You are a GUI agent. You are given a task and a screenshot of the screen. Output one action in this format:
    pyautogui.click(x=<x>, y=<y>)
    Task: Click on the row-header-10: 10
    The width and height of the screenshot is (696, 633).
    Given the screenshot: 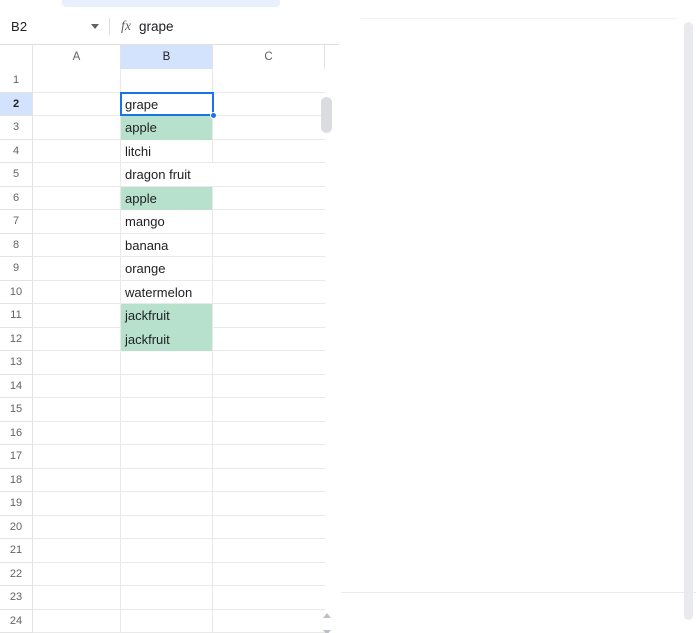 What is the action you would take?
    pyautogui.click(x=16, y=292)
    